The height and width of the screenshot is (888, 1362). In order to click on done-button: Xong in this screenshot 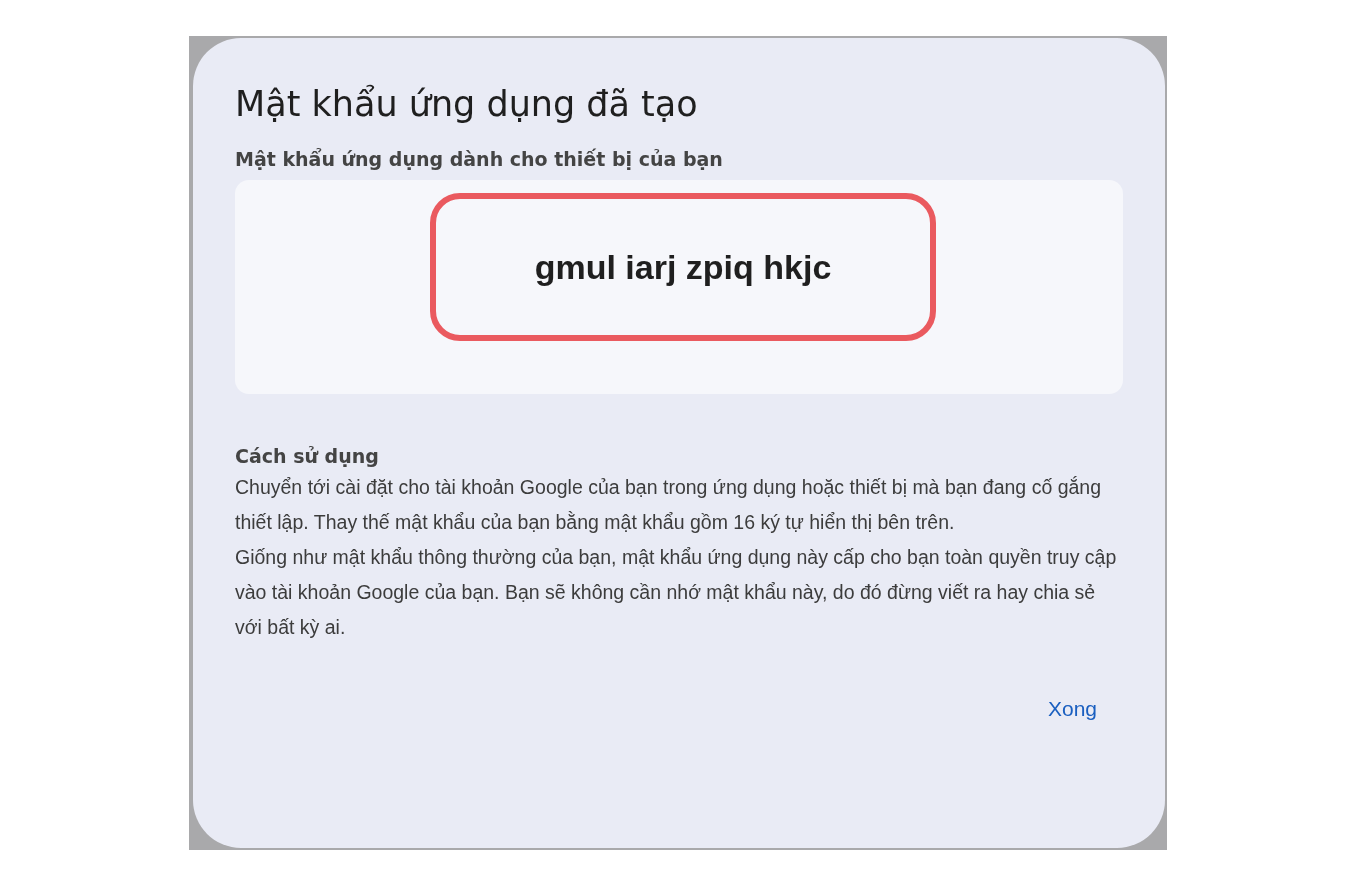, I will do `click(1072, 709)`.